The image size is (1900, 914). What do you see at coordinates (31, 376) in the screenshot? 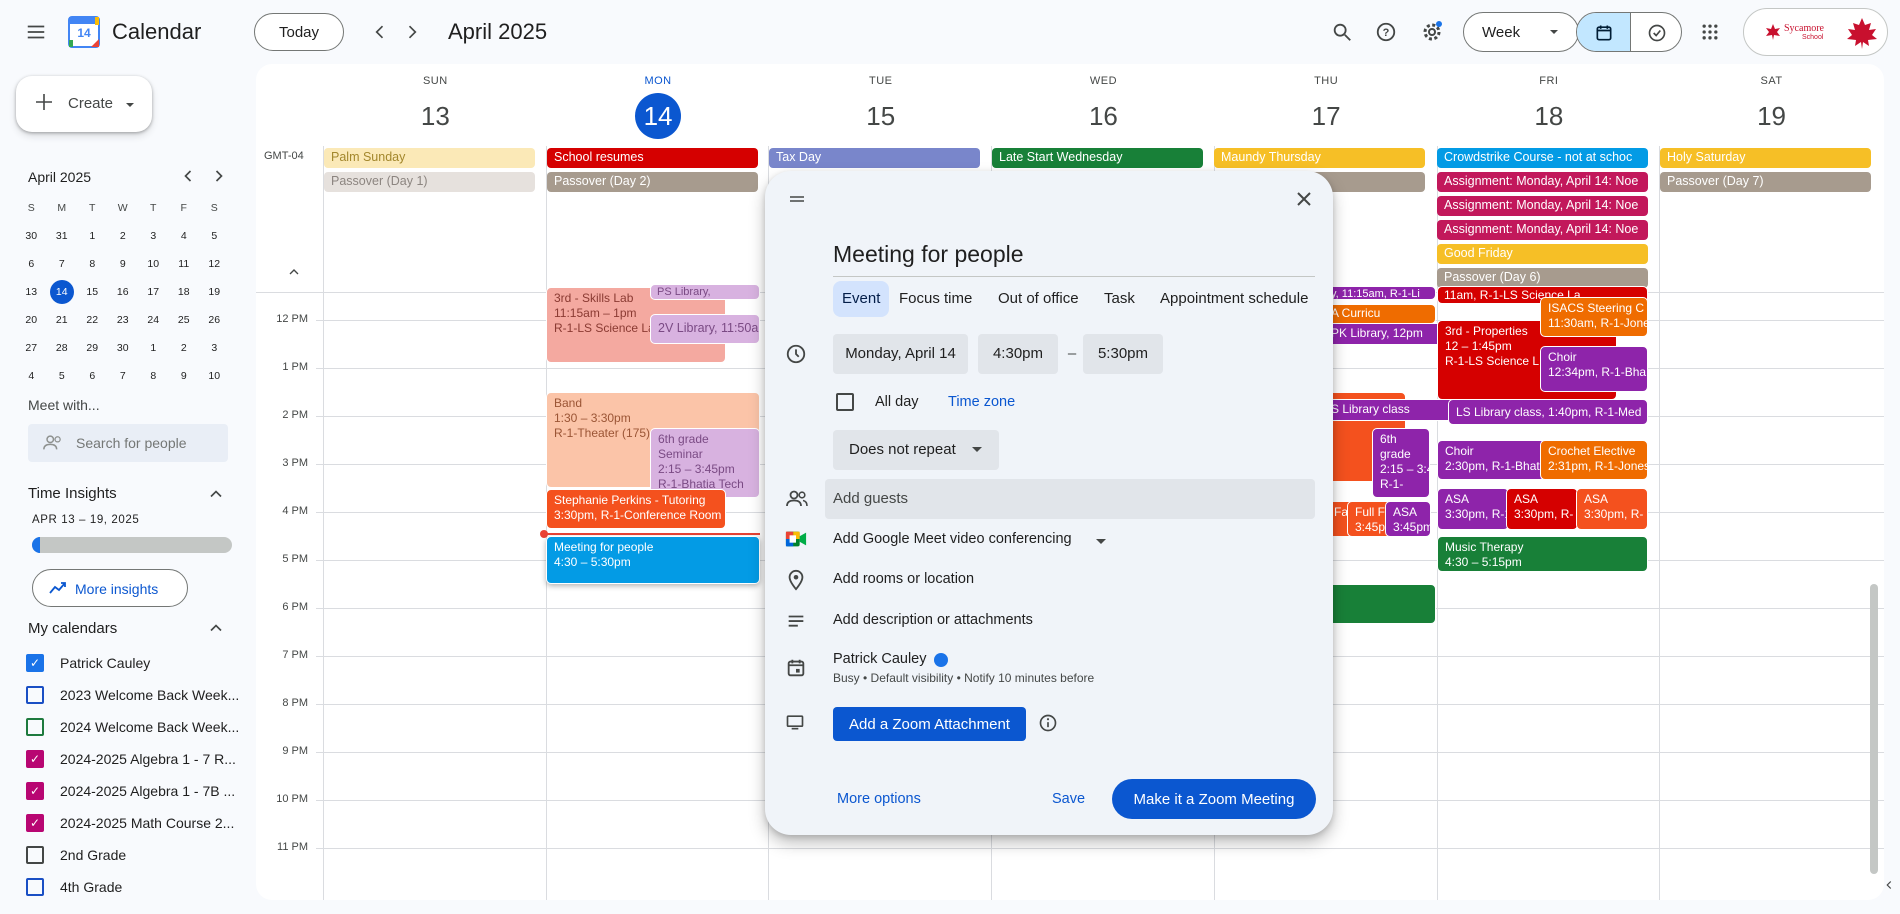
I see `mini-day: 4` at bounding box center [31, 376].